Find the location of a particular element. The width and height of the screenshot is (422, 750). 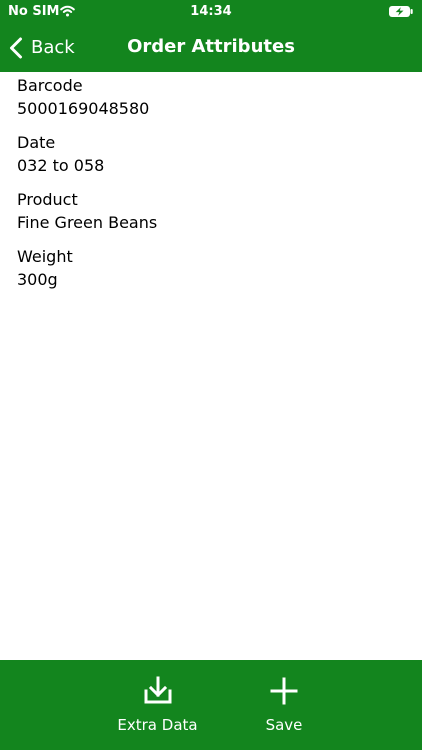

bottom-toolbar: Extra Data Save is located at coordinates (211, 705).